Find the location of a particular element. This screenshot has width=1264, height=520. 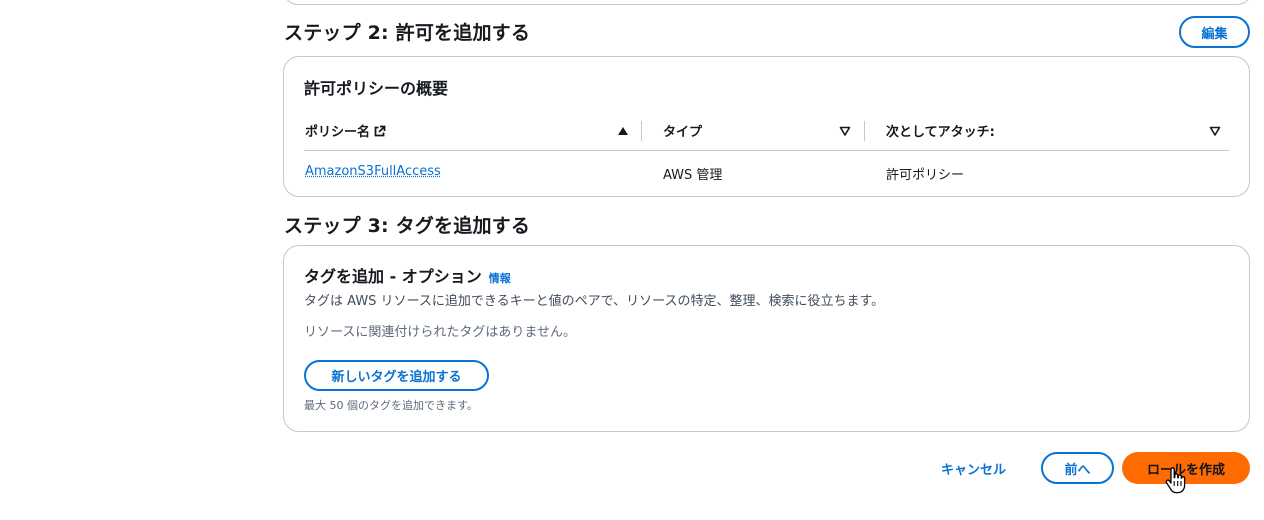

policy-name-link: AmazonS3FullAccess is located at coordinates (373, 171).